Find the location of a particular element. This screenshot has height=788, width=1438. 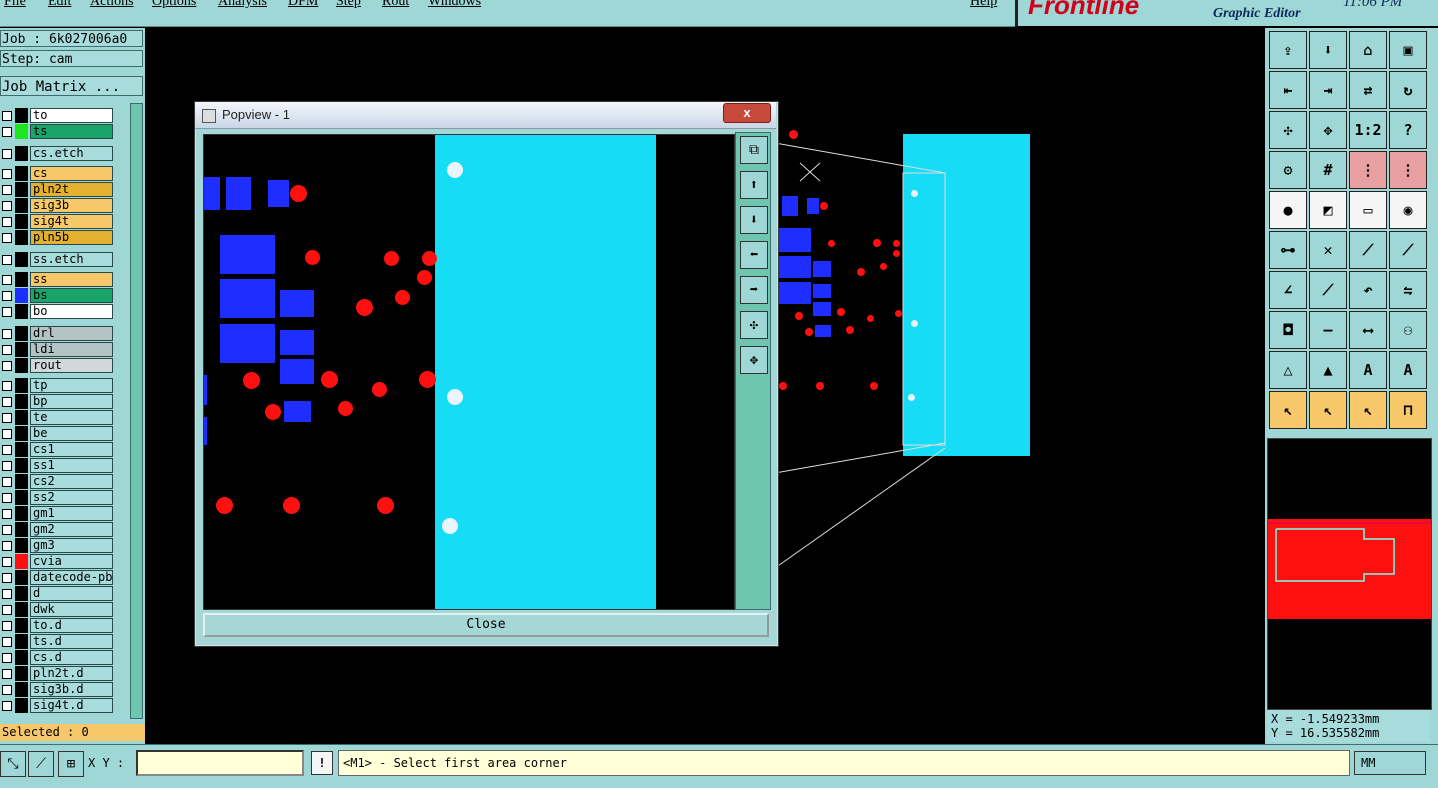

layer-row: ldi is located at coordinates (57, 349).